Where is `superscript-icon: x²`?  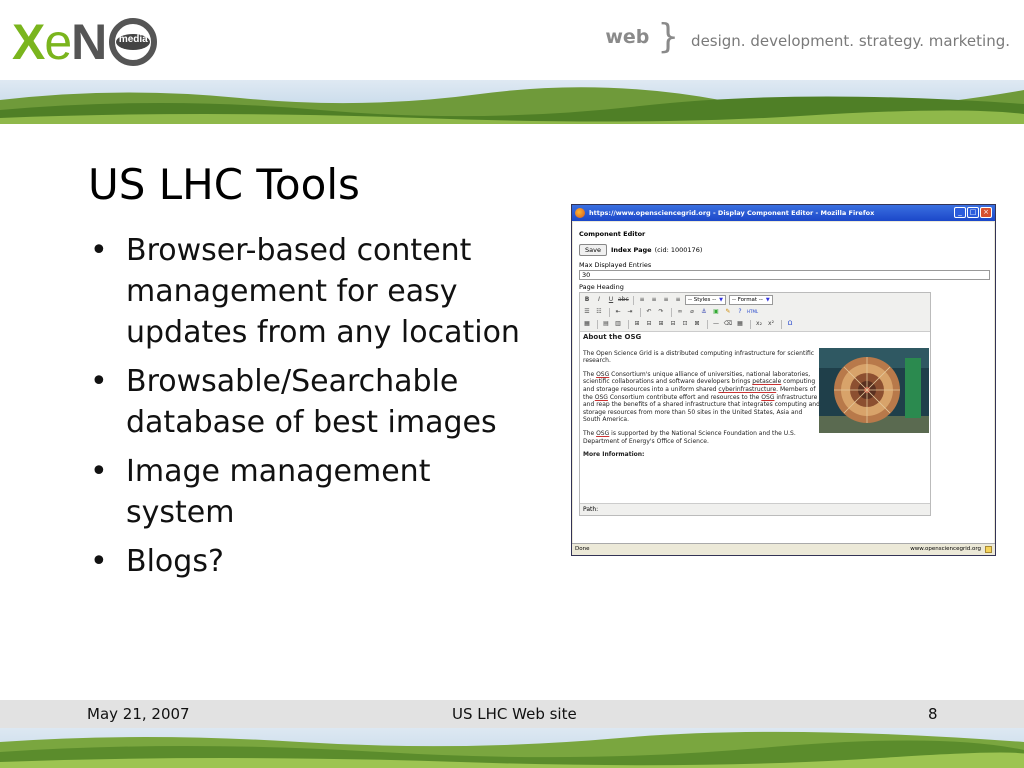 superscript-icon: x² is located at coordinates (771, 324).